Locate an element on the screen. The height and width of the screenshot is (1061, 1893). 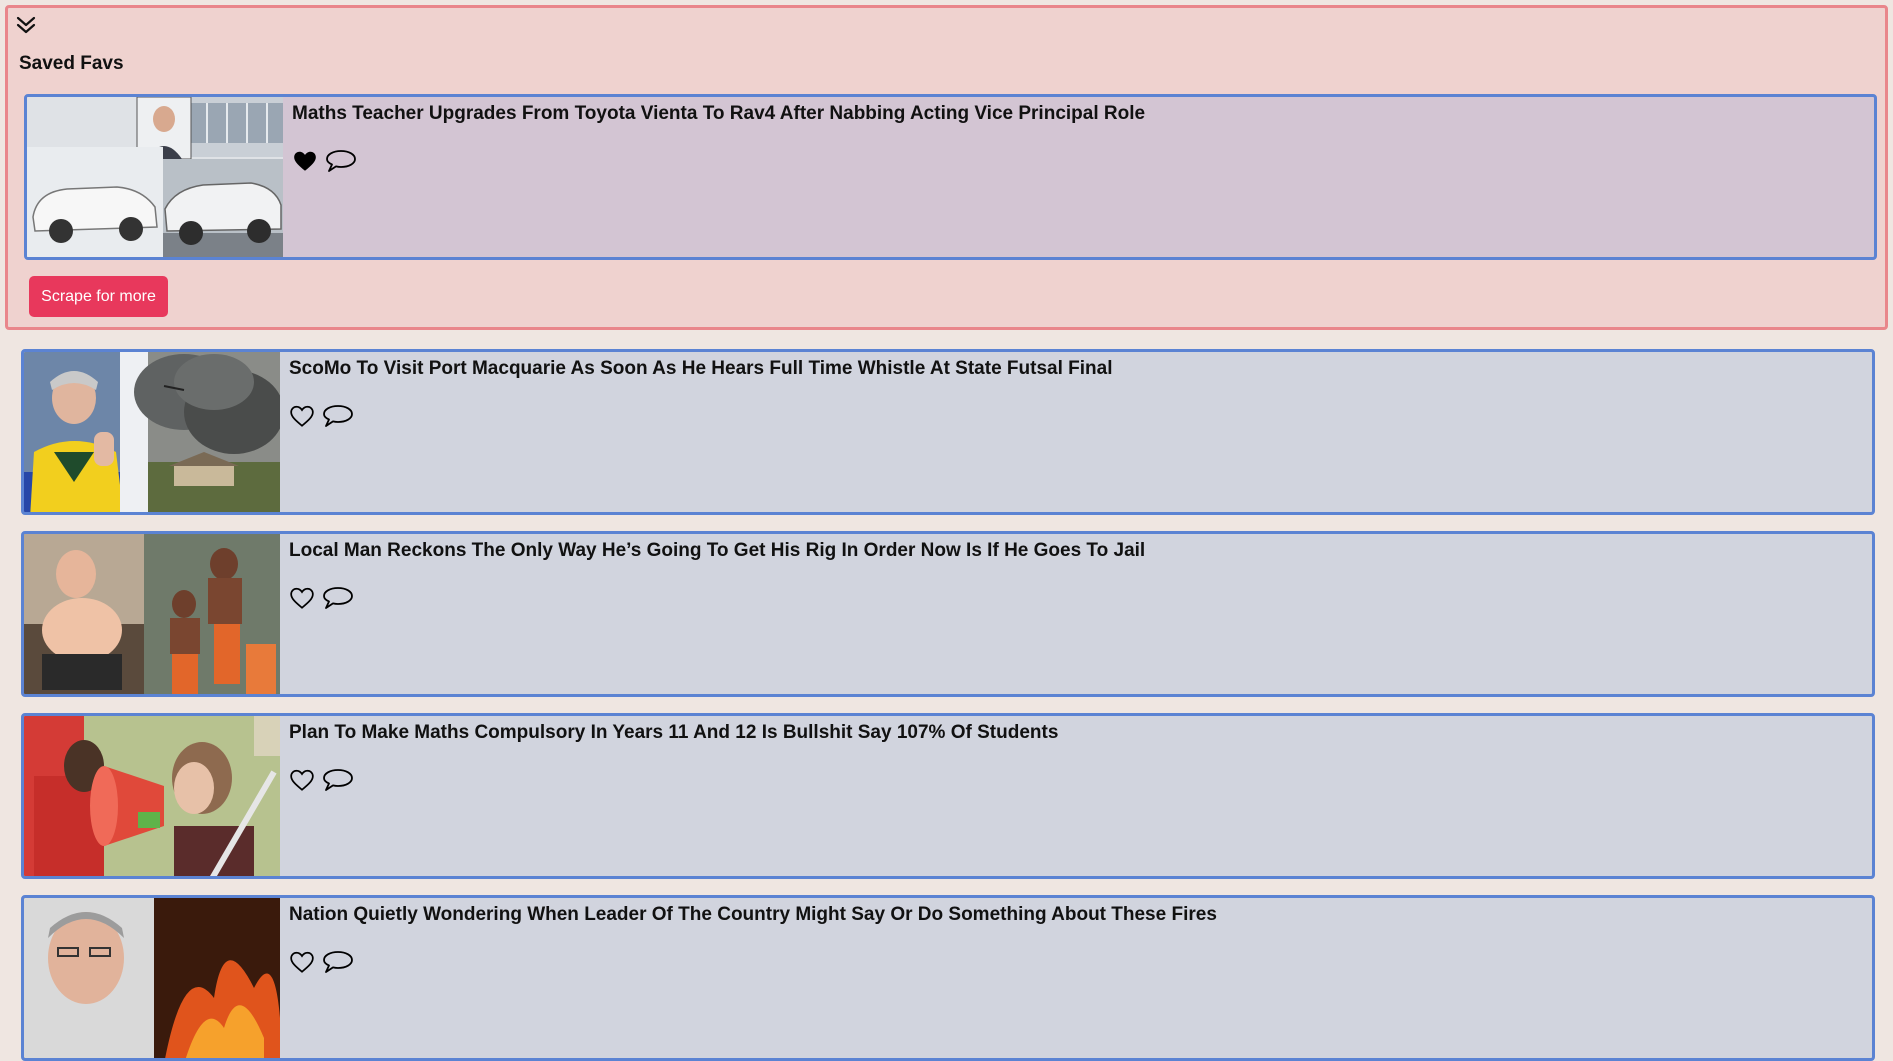
heart-filled-icon is located at coordinates (305, 161).